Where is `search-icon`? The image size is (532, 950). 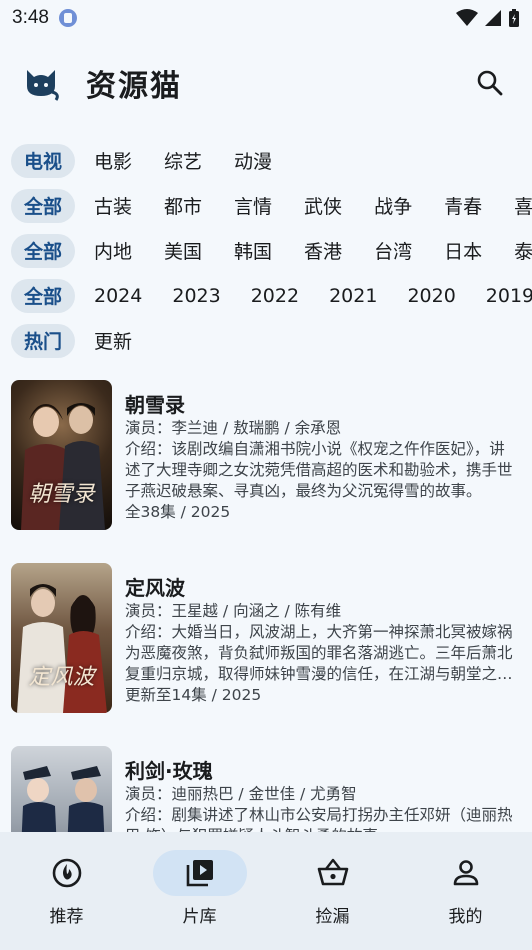
search-icon is located at coordinates (490, 83).